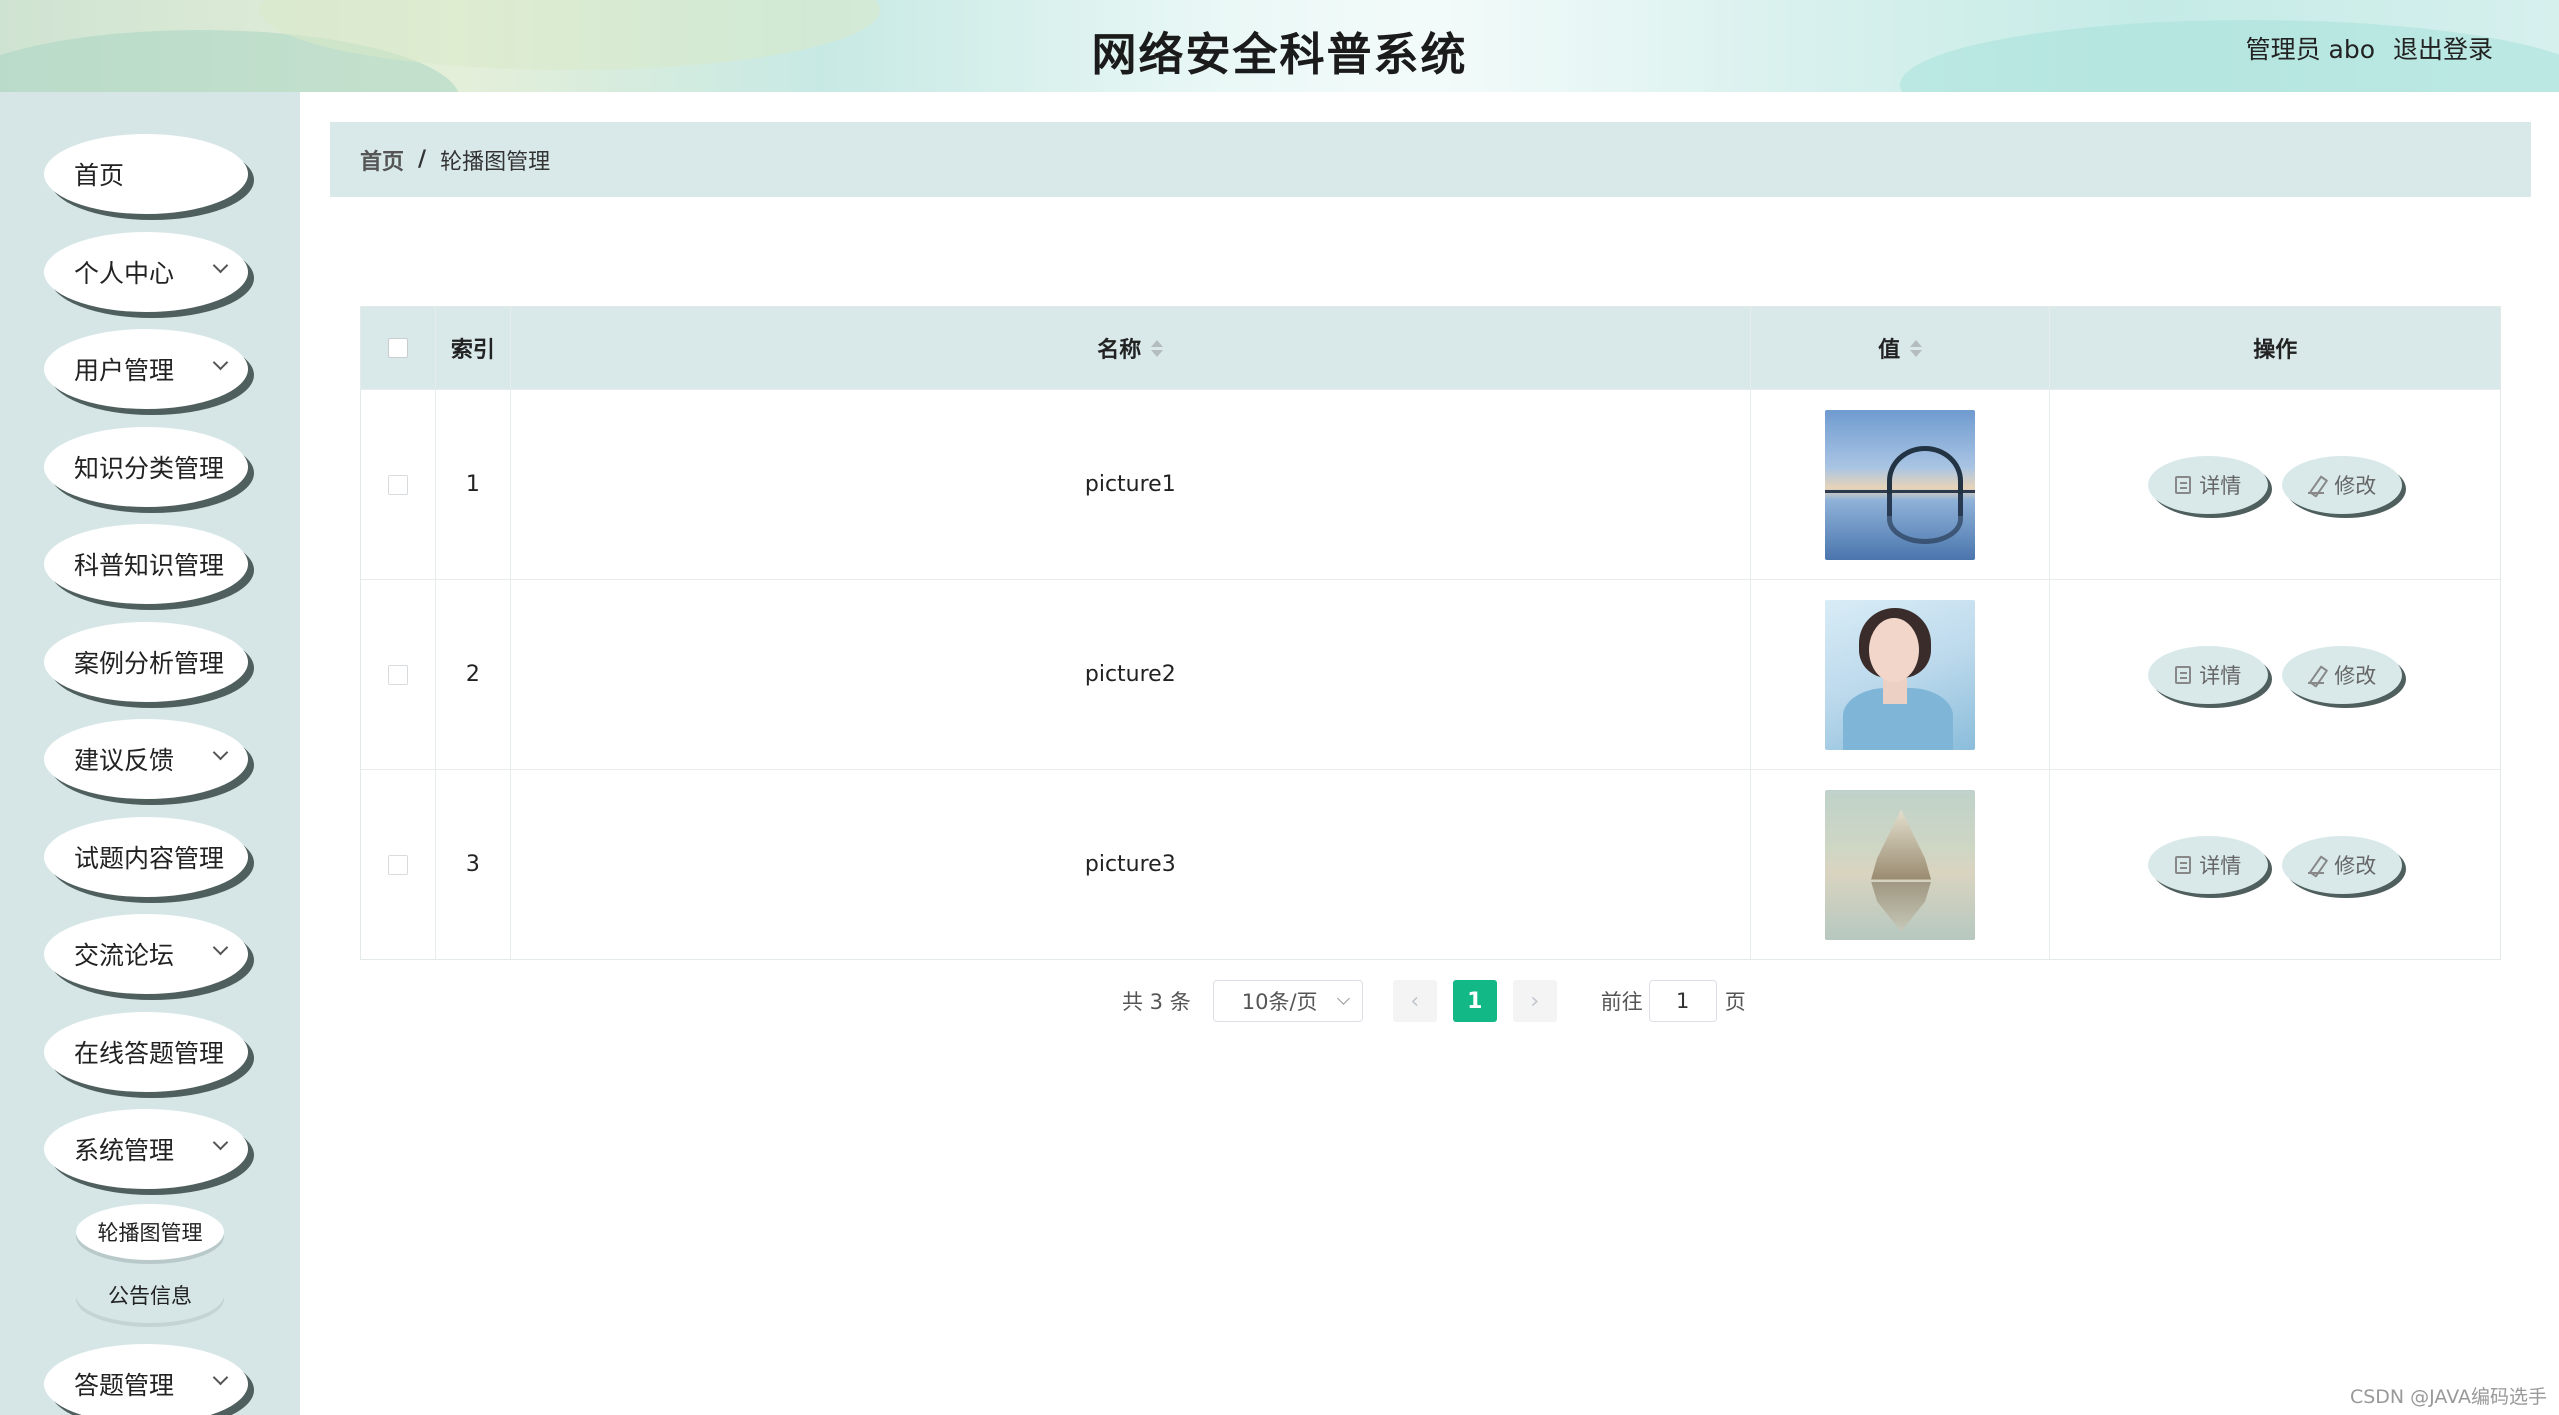 This screenshot has height=1415, width=2559. I want to click on sidebar-item-forum: 交流论坛, so click(146, 954).